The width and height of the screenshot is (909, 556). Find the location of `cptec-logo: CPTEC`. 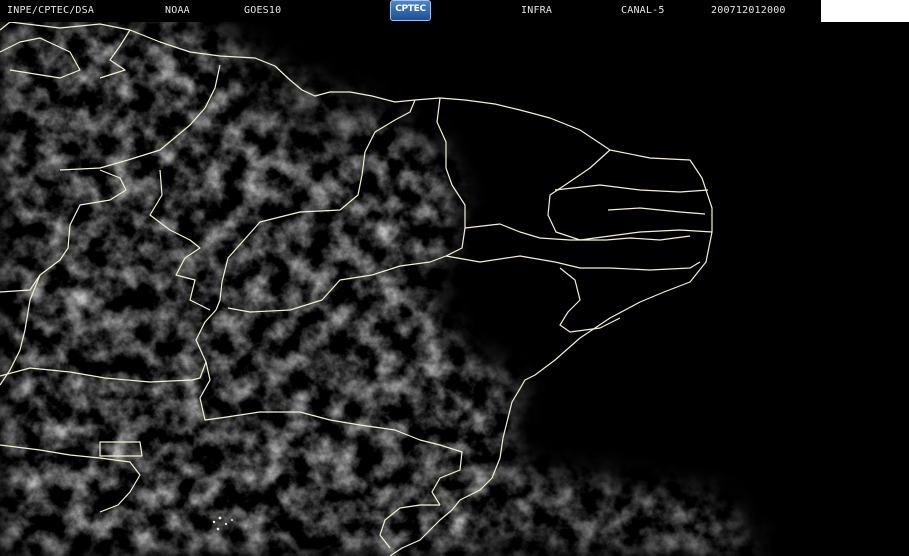

cptec-logo: CPTEC is located at coordinates (410, 10).